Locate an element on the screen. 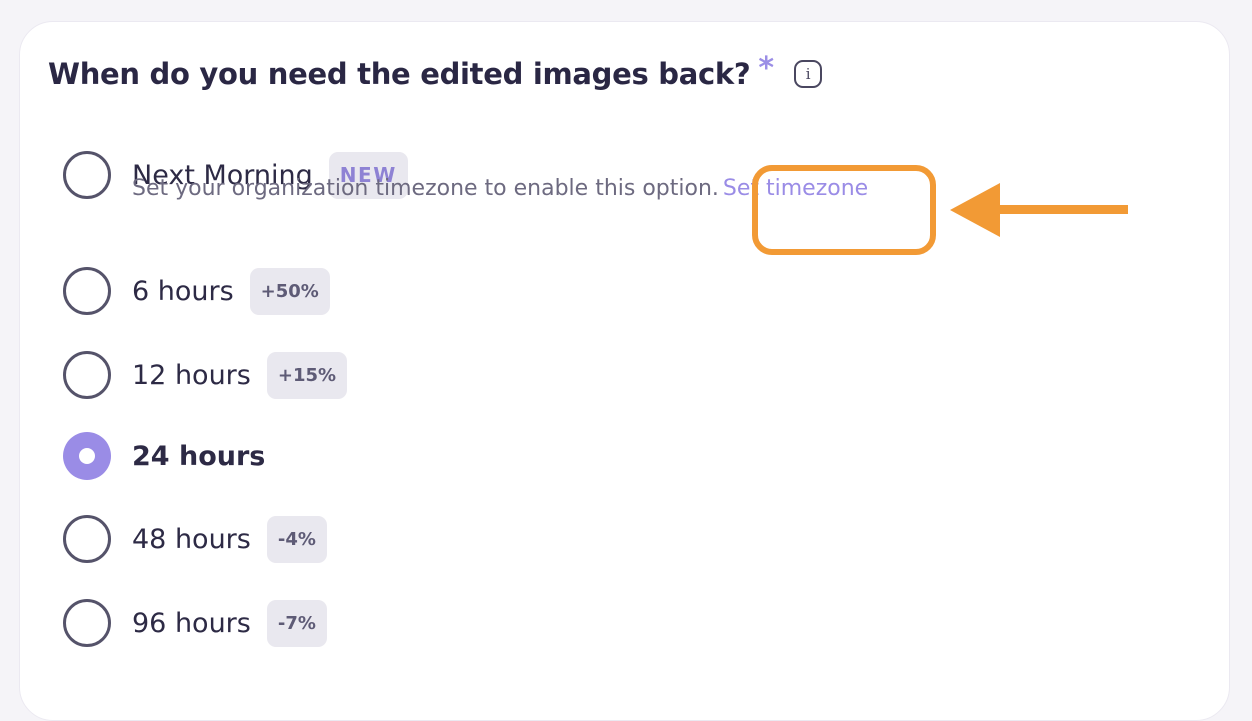  option-24-hours: 24 hours is located at coordinates (164, 456).